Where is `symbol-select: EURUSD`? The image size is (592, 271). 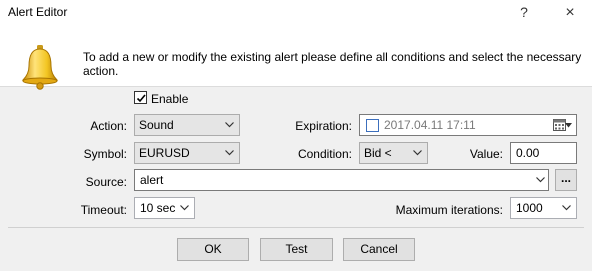
symbol-select: EURUSD is located at coordinates (187, 153).